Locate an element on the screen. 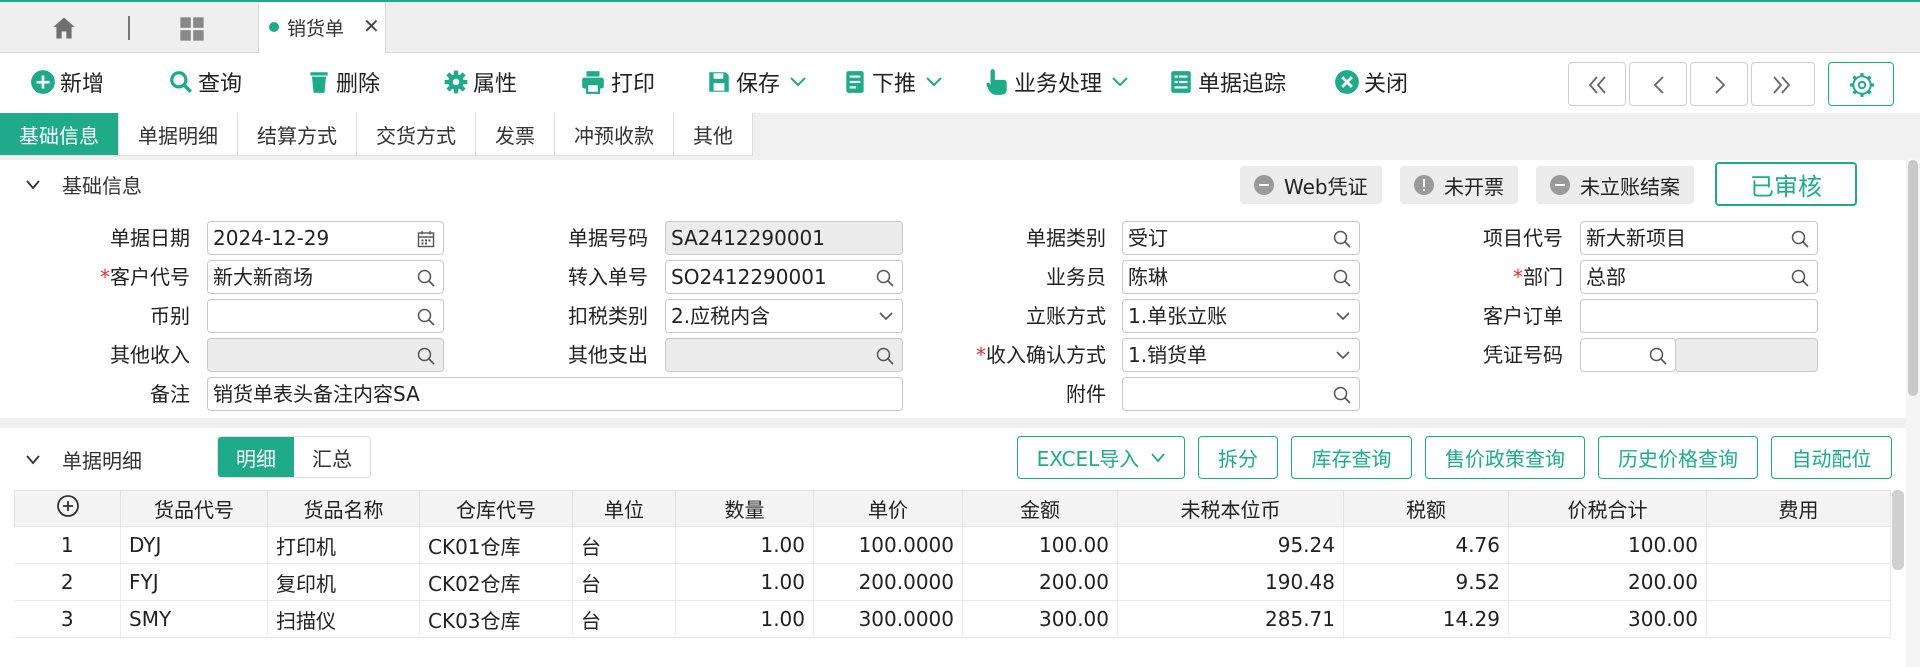 Image resolution: width=1920 pixels, height=667 pixels. new-button: 新增 is located at coordinates (67, 82).